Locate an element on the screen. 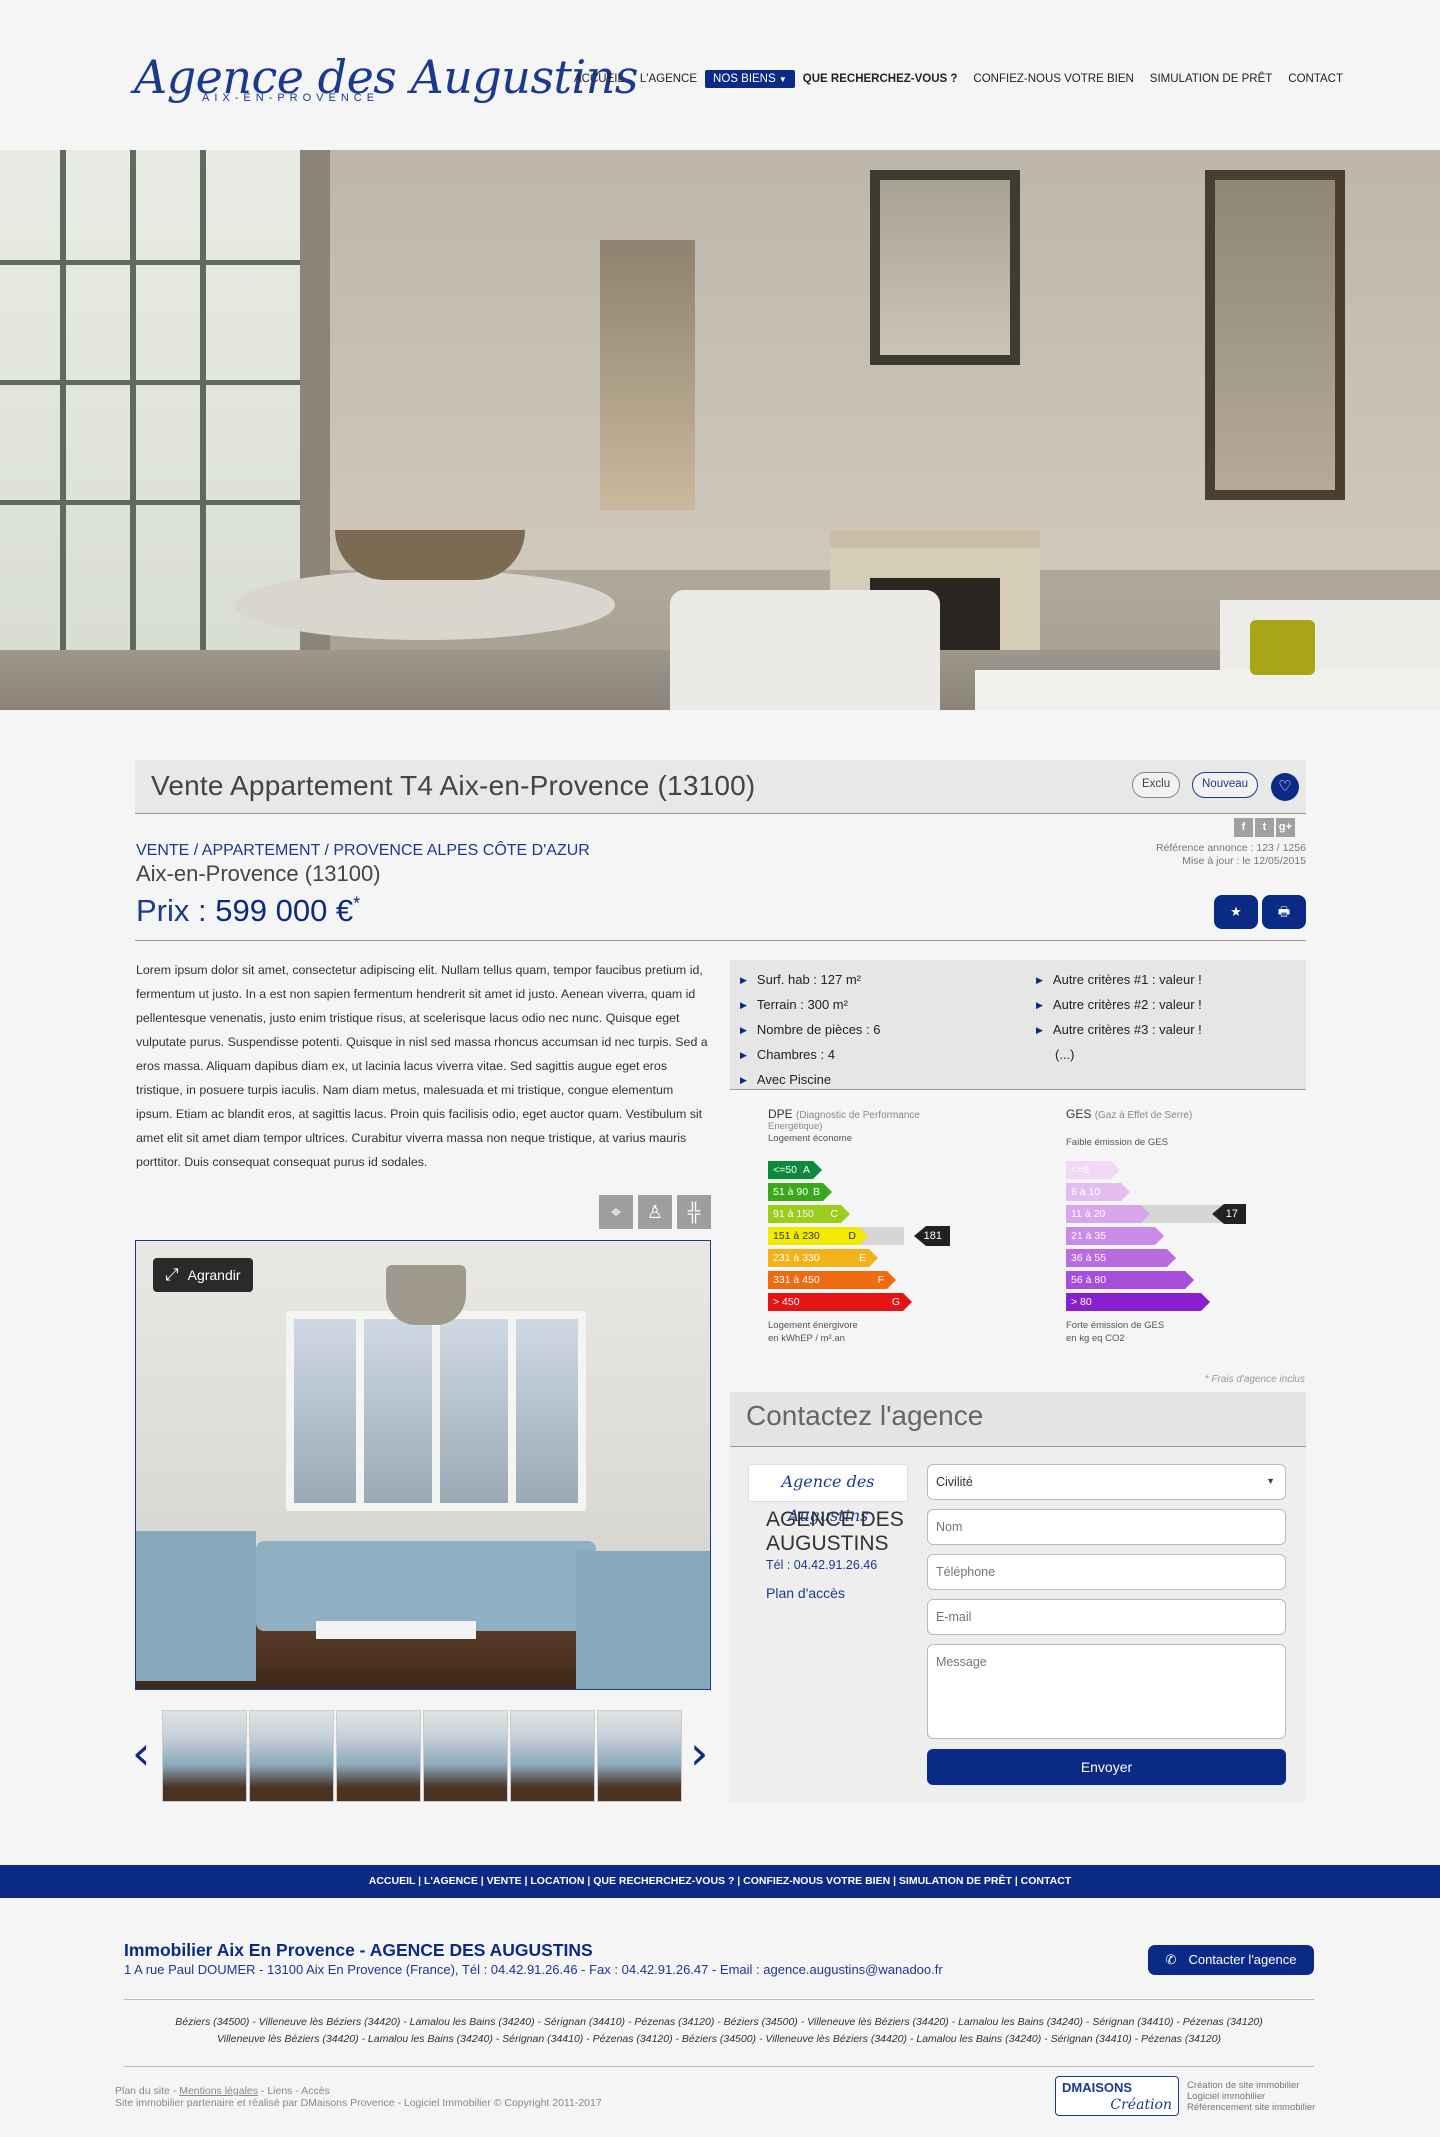 Image resolution: width=1440 pixels, height=2137 pixels. ges-class-label: 11 à 20 is located at coordinates (1088, 1214).